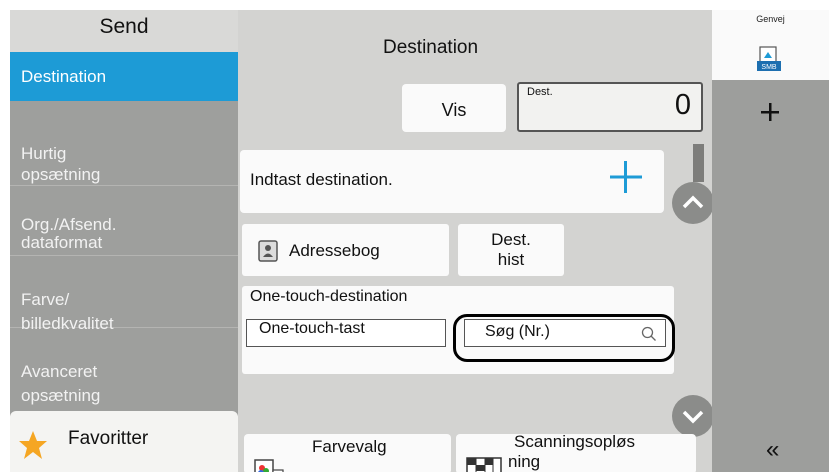  I want to click on one-touch-key-button: One-touch-tast, so click(346, 333).